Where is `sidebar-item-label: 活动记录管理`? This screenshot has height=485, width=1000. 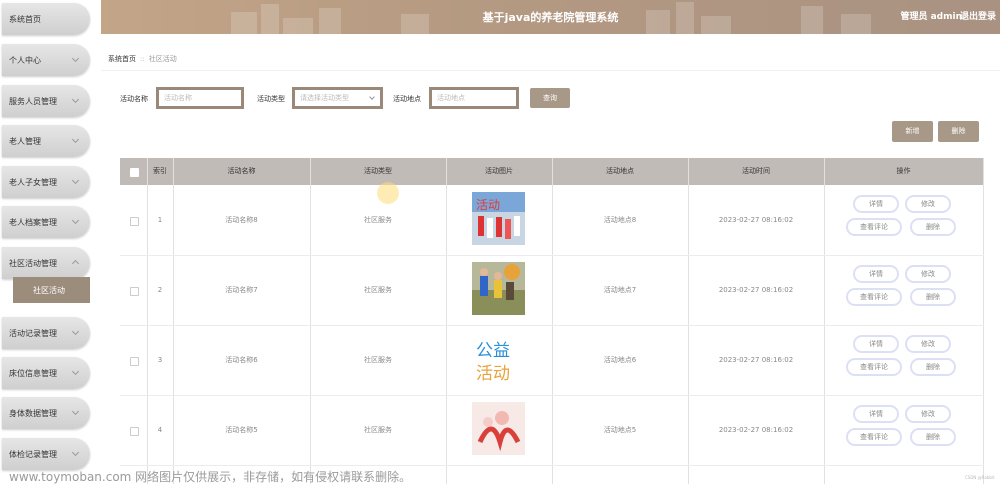 sidebar-item-label: 活动记录管理 is located at coordinates (33, 333).